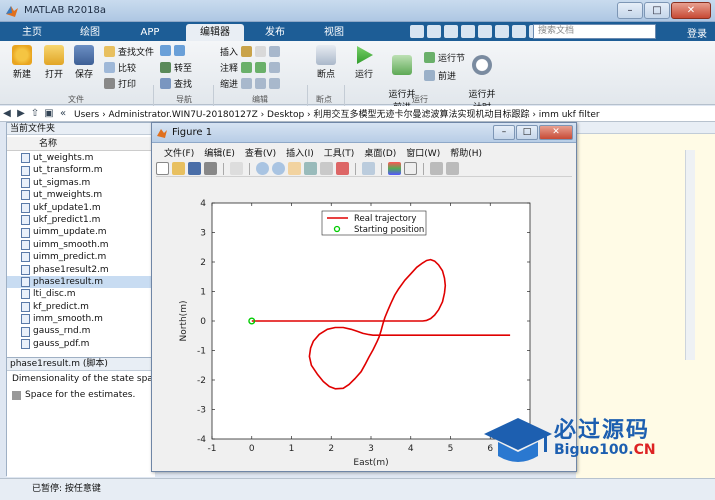 This screenshot has height=500, width=715. I want to click on login-link: 登录, so click(697, 32).